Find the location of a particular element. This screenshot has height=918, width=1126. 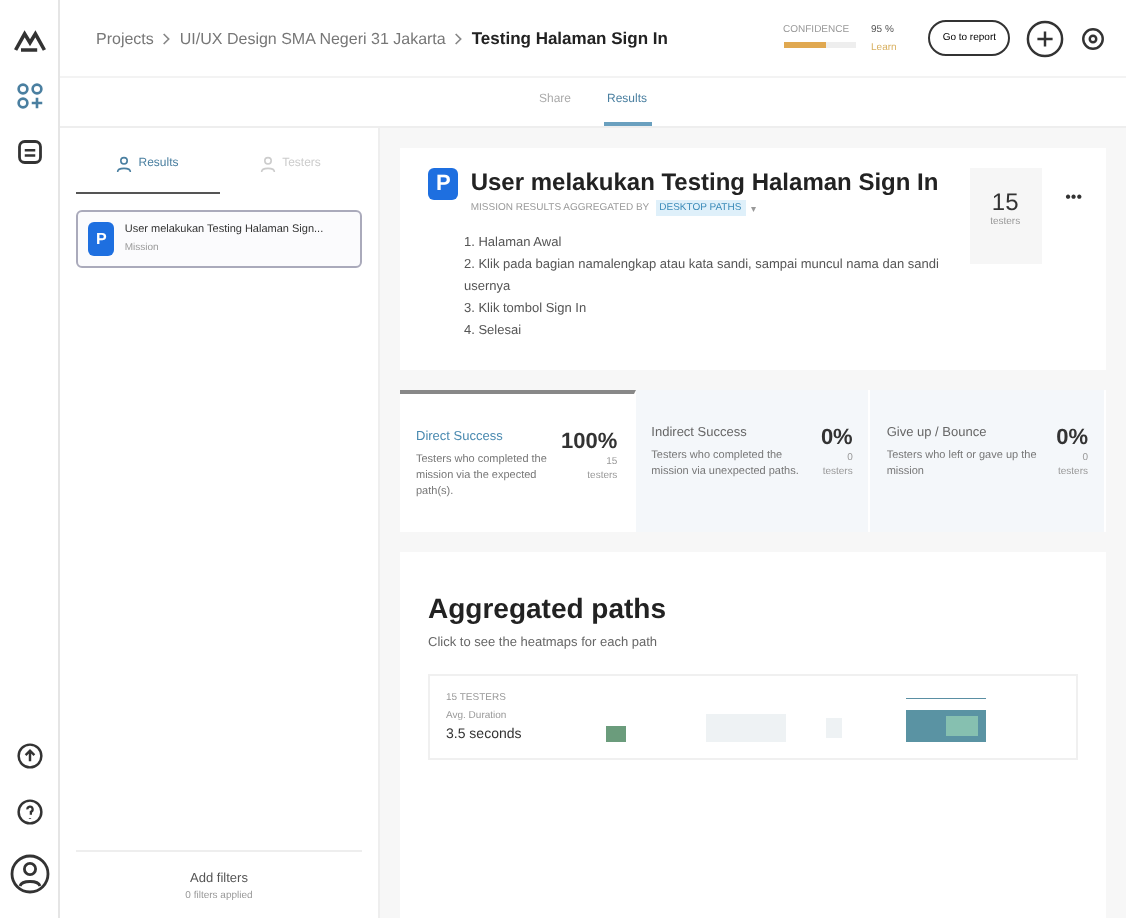

mission-heading: User melakukan Testing Halaman Sign In is located at coordinates (704, 182).